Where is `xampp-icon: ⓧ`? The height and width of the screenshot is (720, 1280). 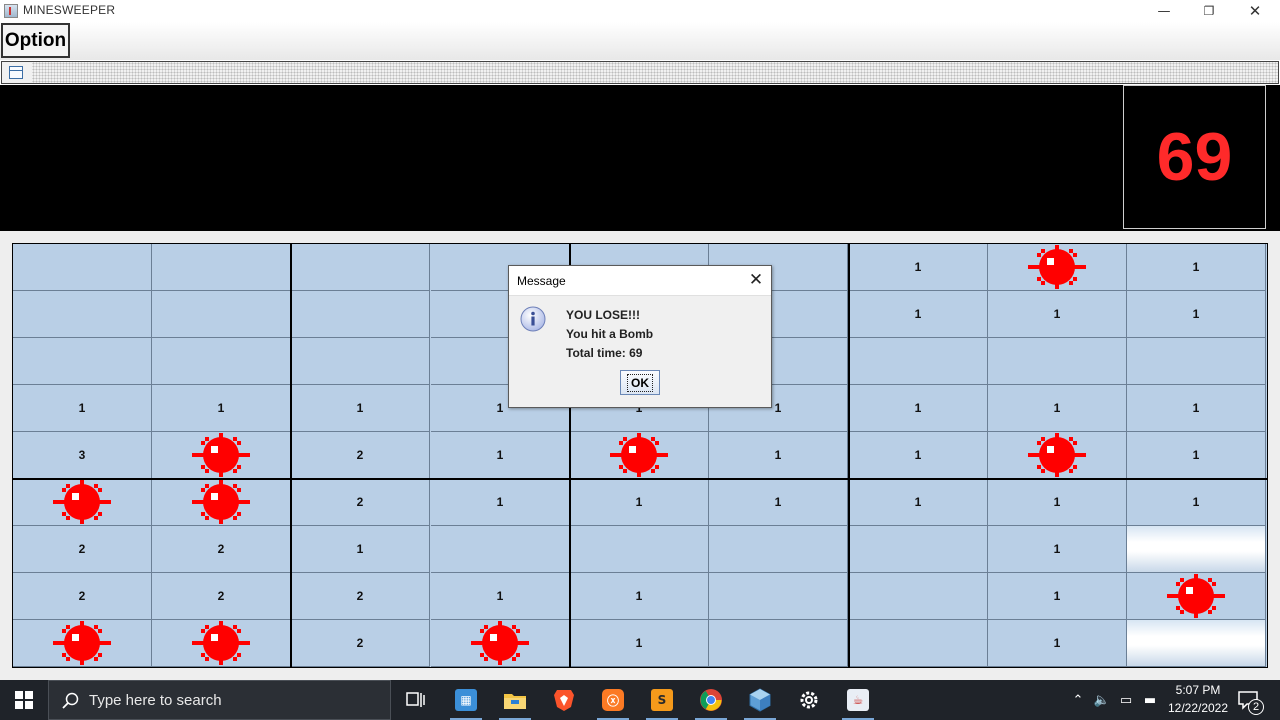
xampp-icon: ⓧ is located at coordinates (613, 700).